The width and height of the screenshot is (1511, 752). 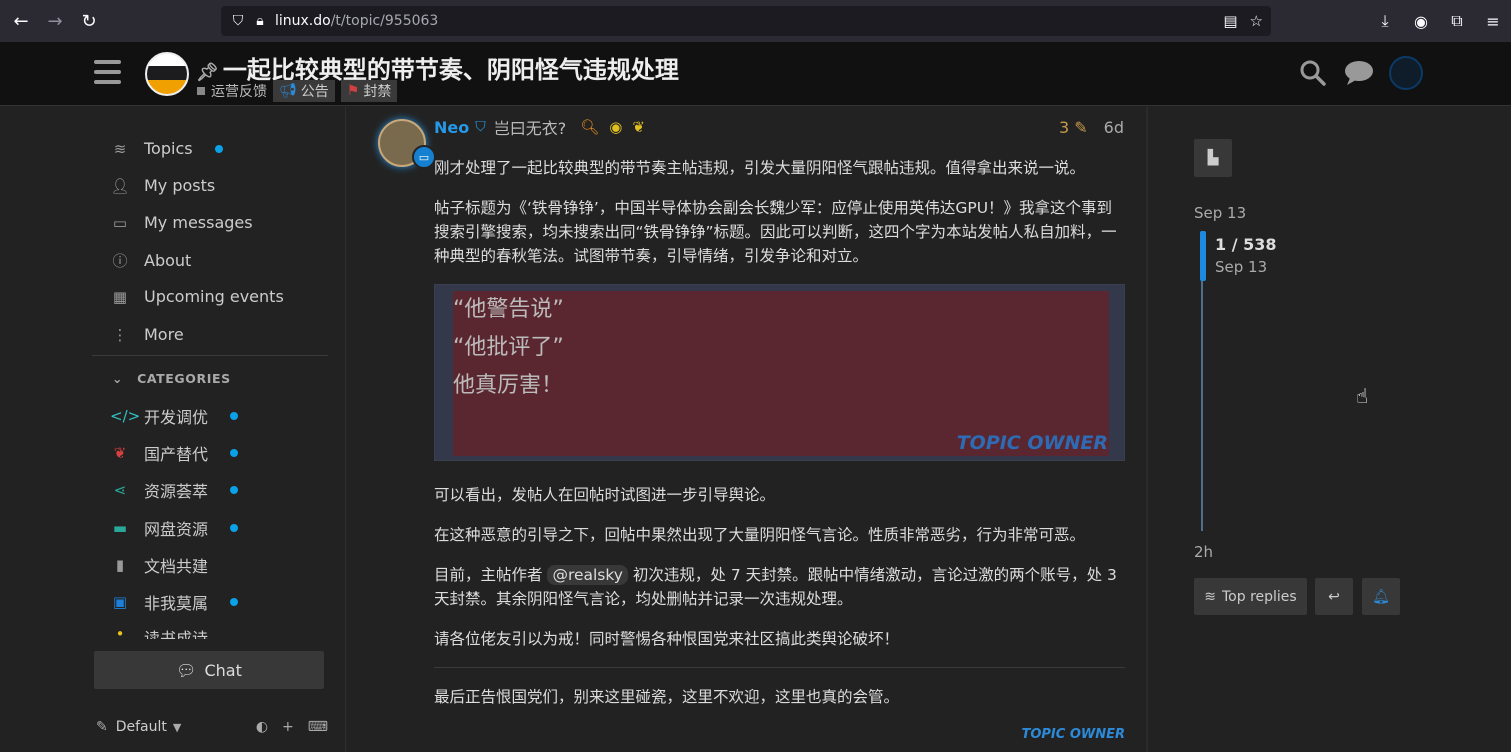 I want to click on sidebar-item-my-messages: ▭ My messages, so click(x=181, y=222).